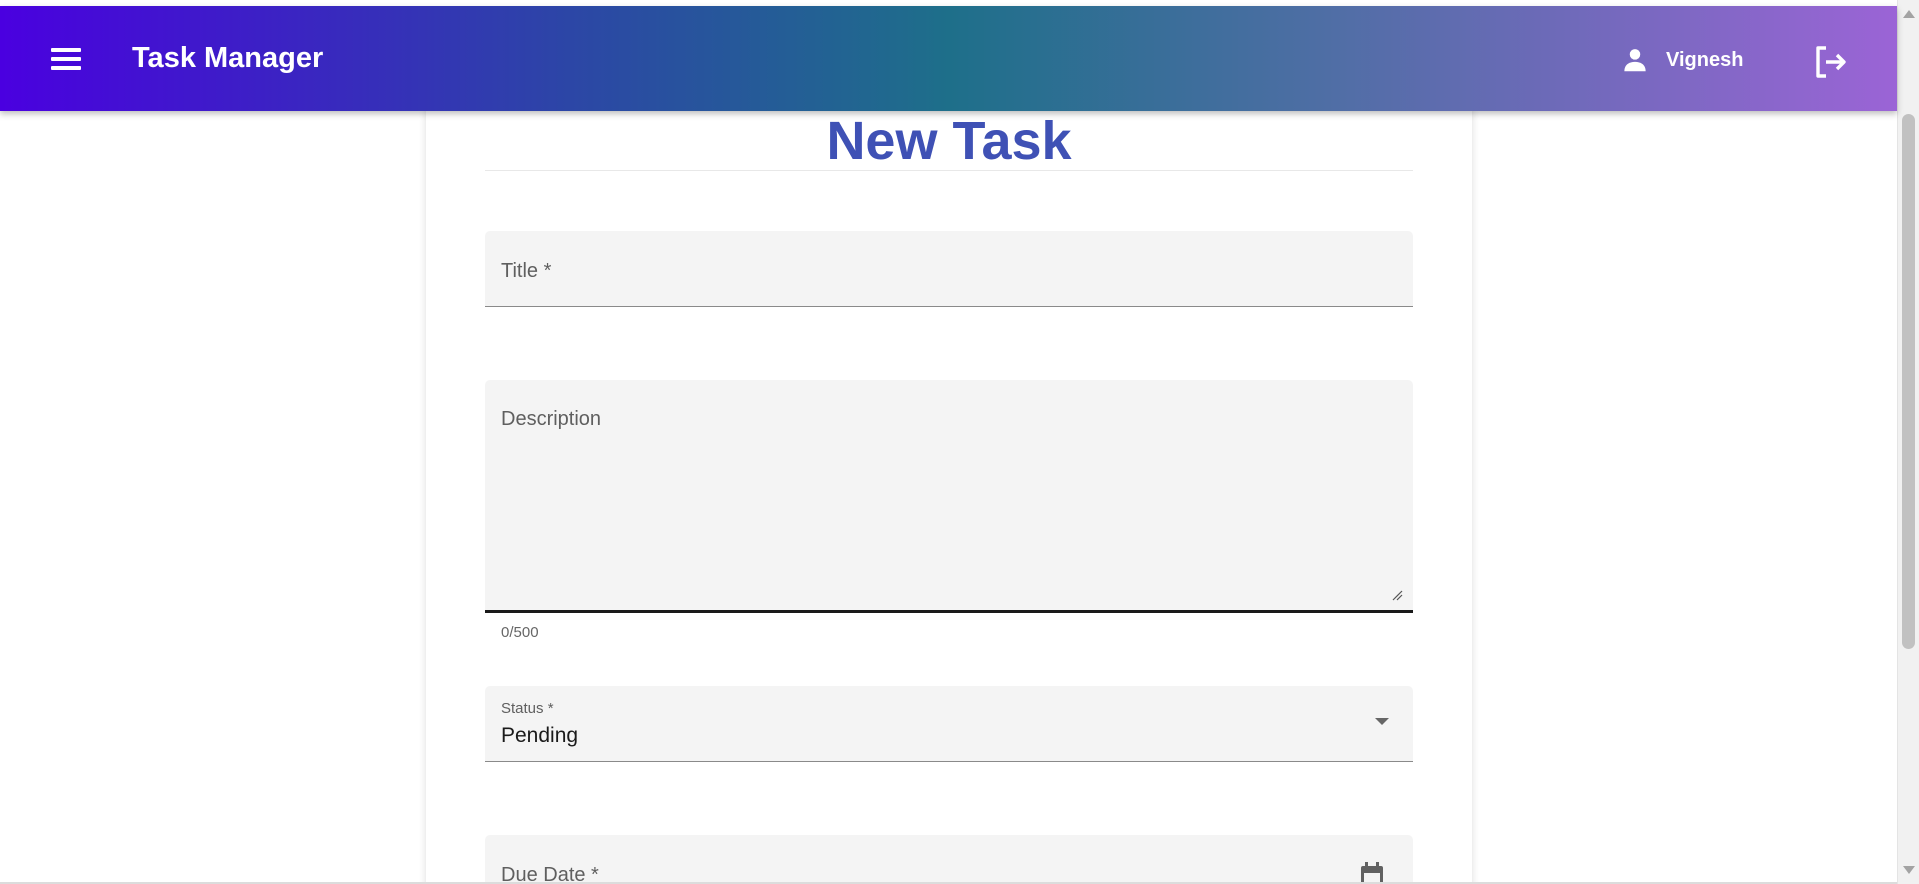 The width and height of the screenshot is (1919, 884). I want to click on logout-button, so click(1830, 62).